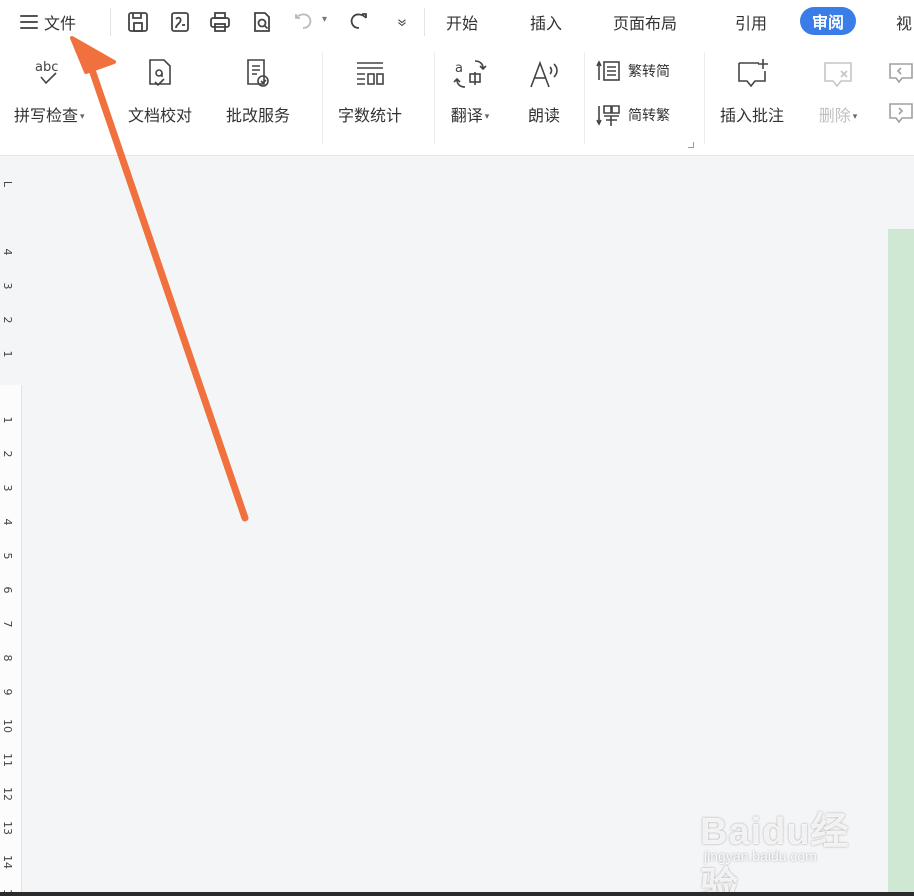 The width and height of the screenshot is (914, 896). What do you see at coordinates (60, 23) in the screenshot?
I see `file-menu-label: 文件` at bounding box center [60, 23].